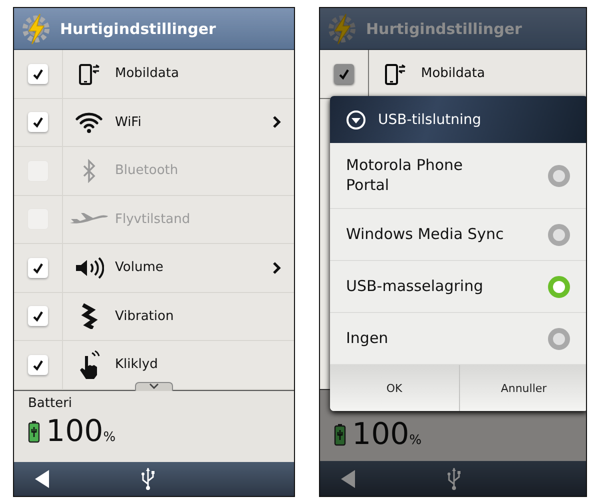  I want to click on setting-label: Bluetooth, so click(147, 170).